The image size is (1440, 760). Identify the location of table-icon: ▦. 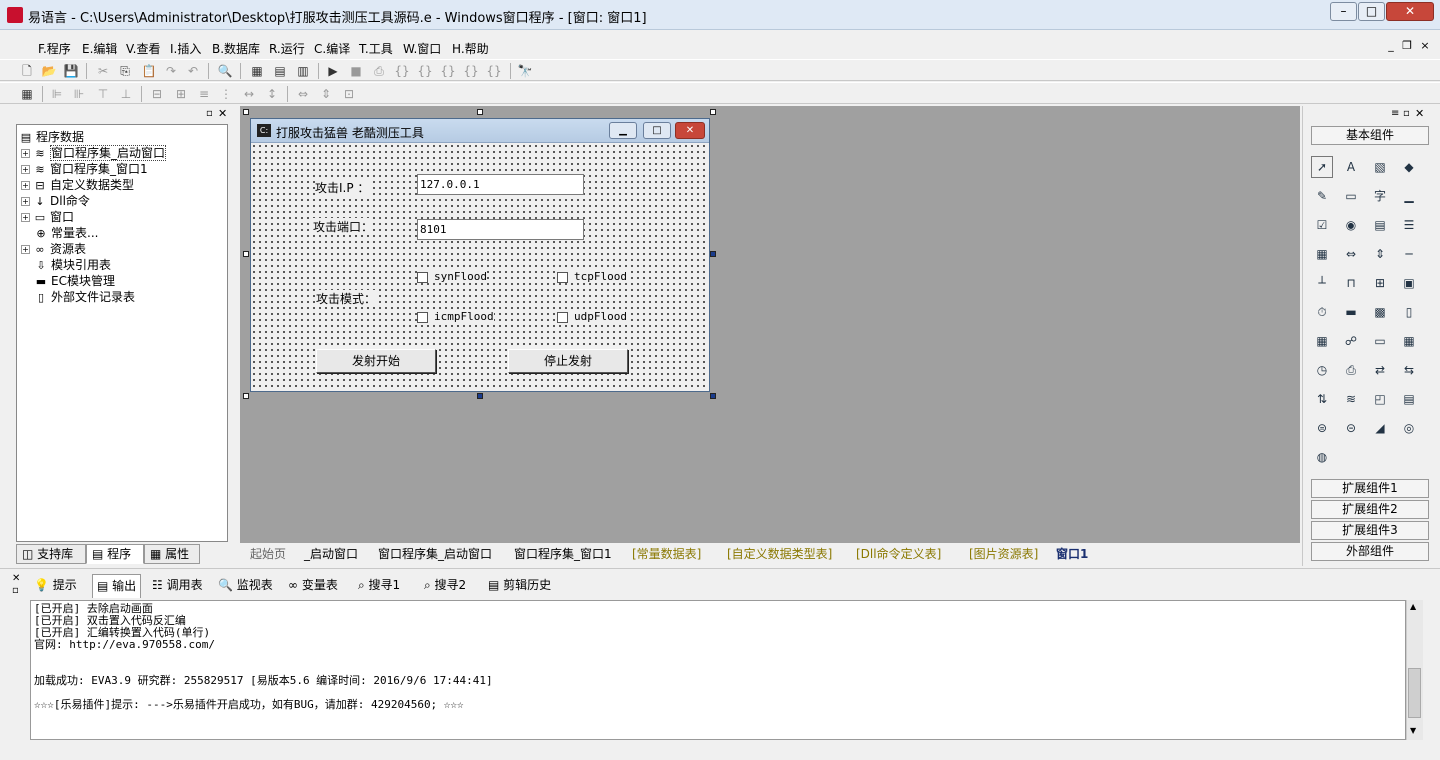
(1322, 341).